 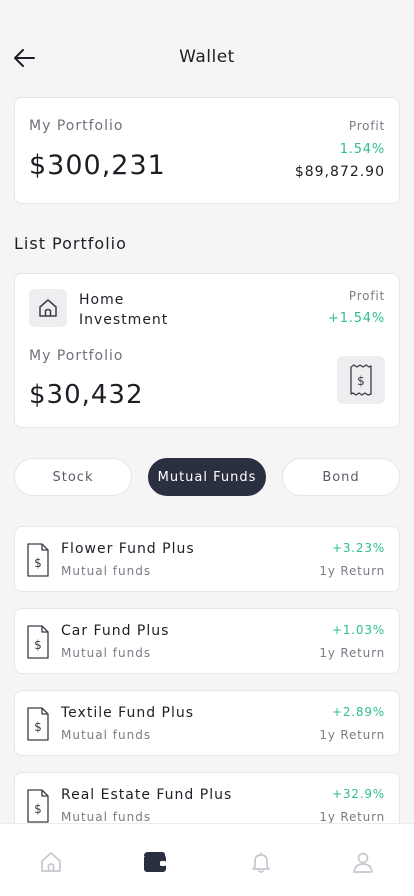 I want to click on fund-name: Flower Fund Plus, so click(x=128, y=549).